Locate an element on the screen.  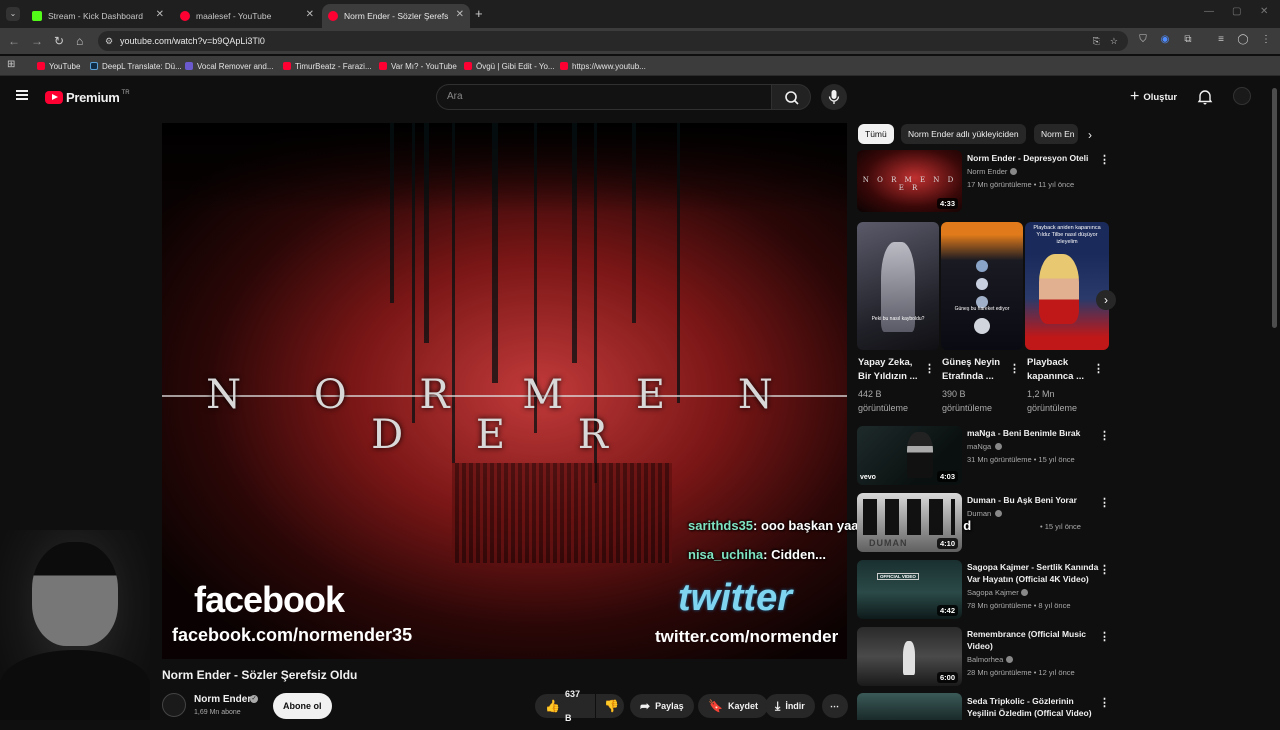
related-video-title: Norm Ender - Depresyon Oteli is located at coordinates (1027, 158).